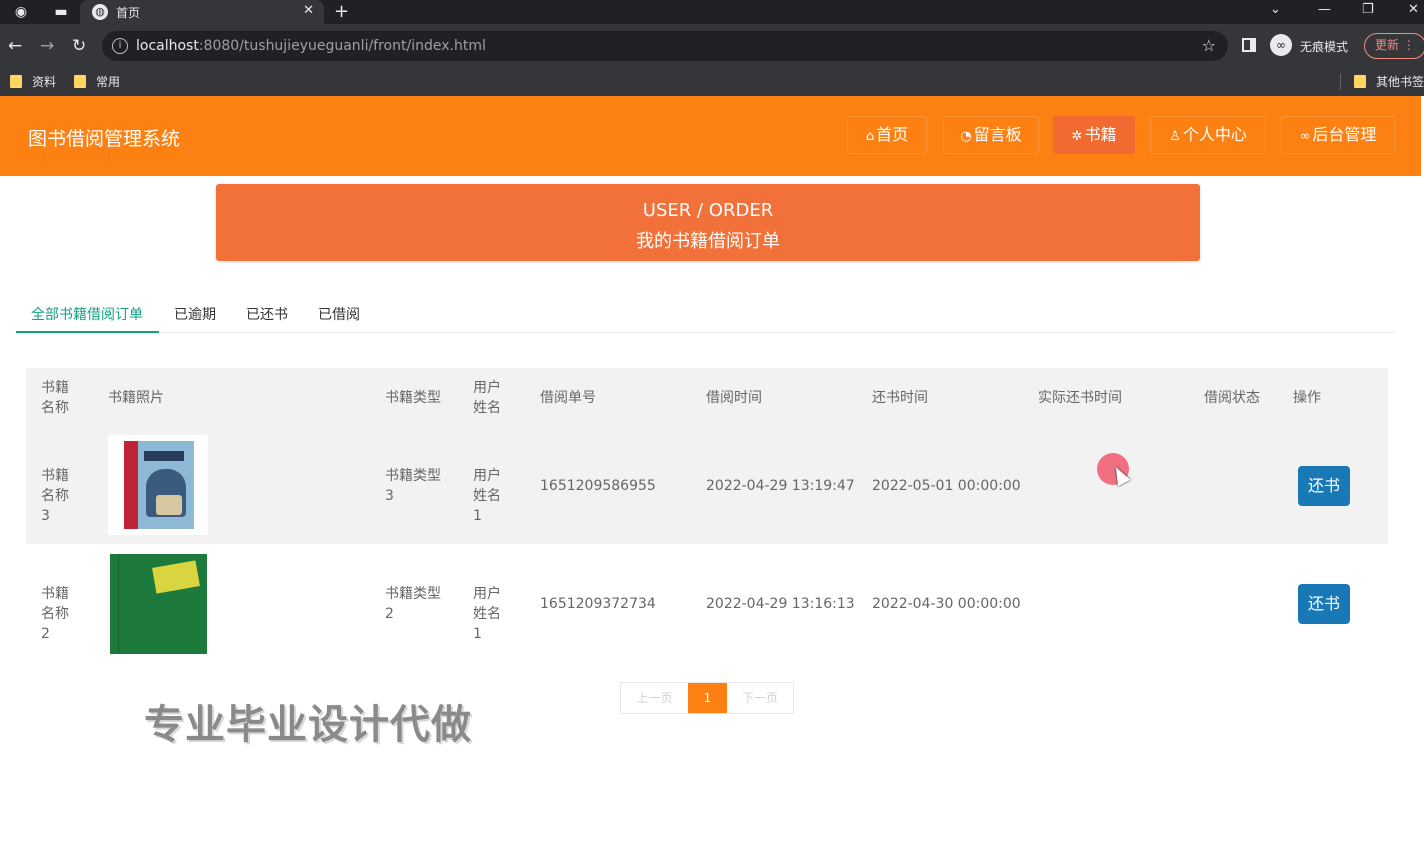  What do you see at coordinates (1080, 398) in the screenshot?
I see `header-actual-return-time: 实际还书时间` at bounding box center [1080, 398].